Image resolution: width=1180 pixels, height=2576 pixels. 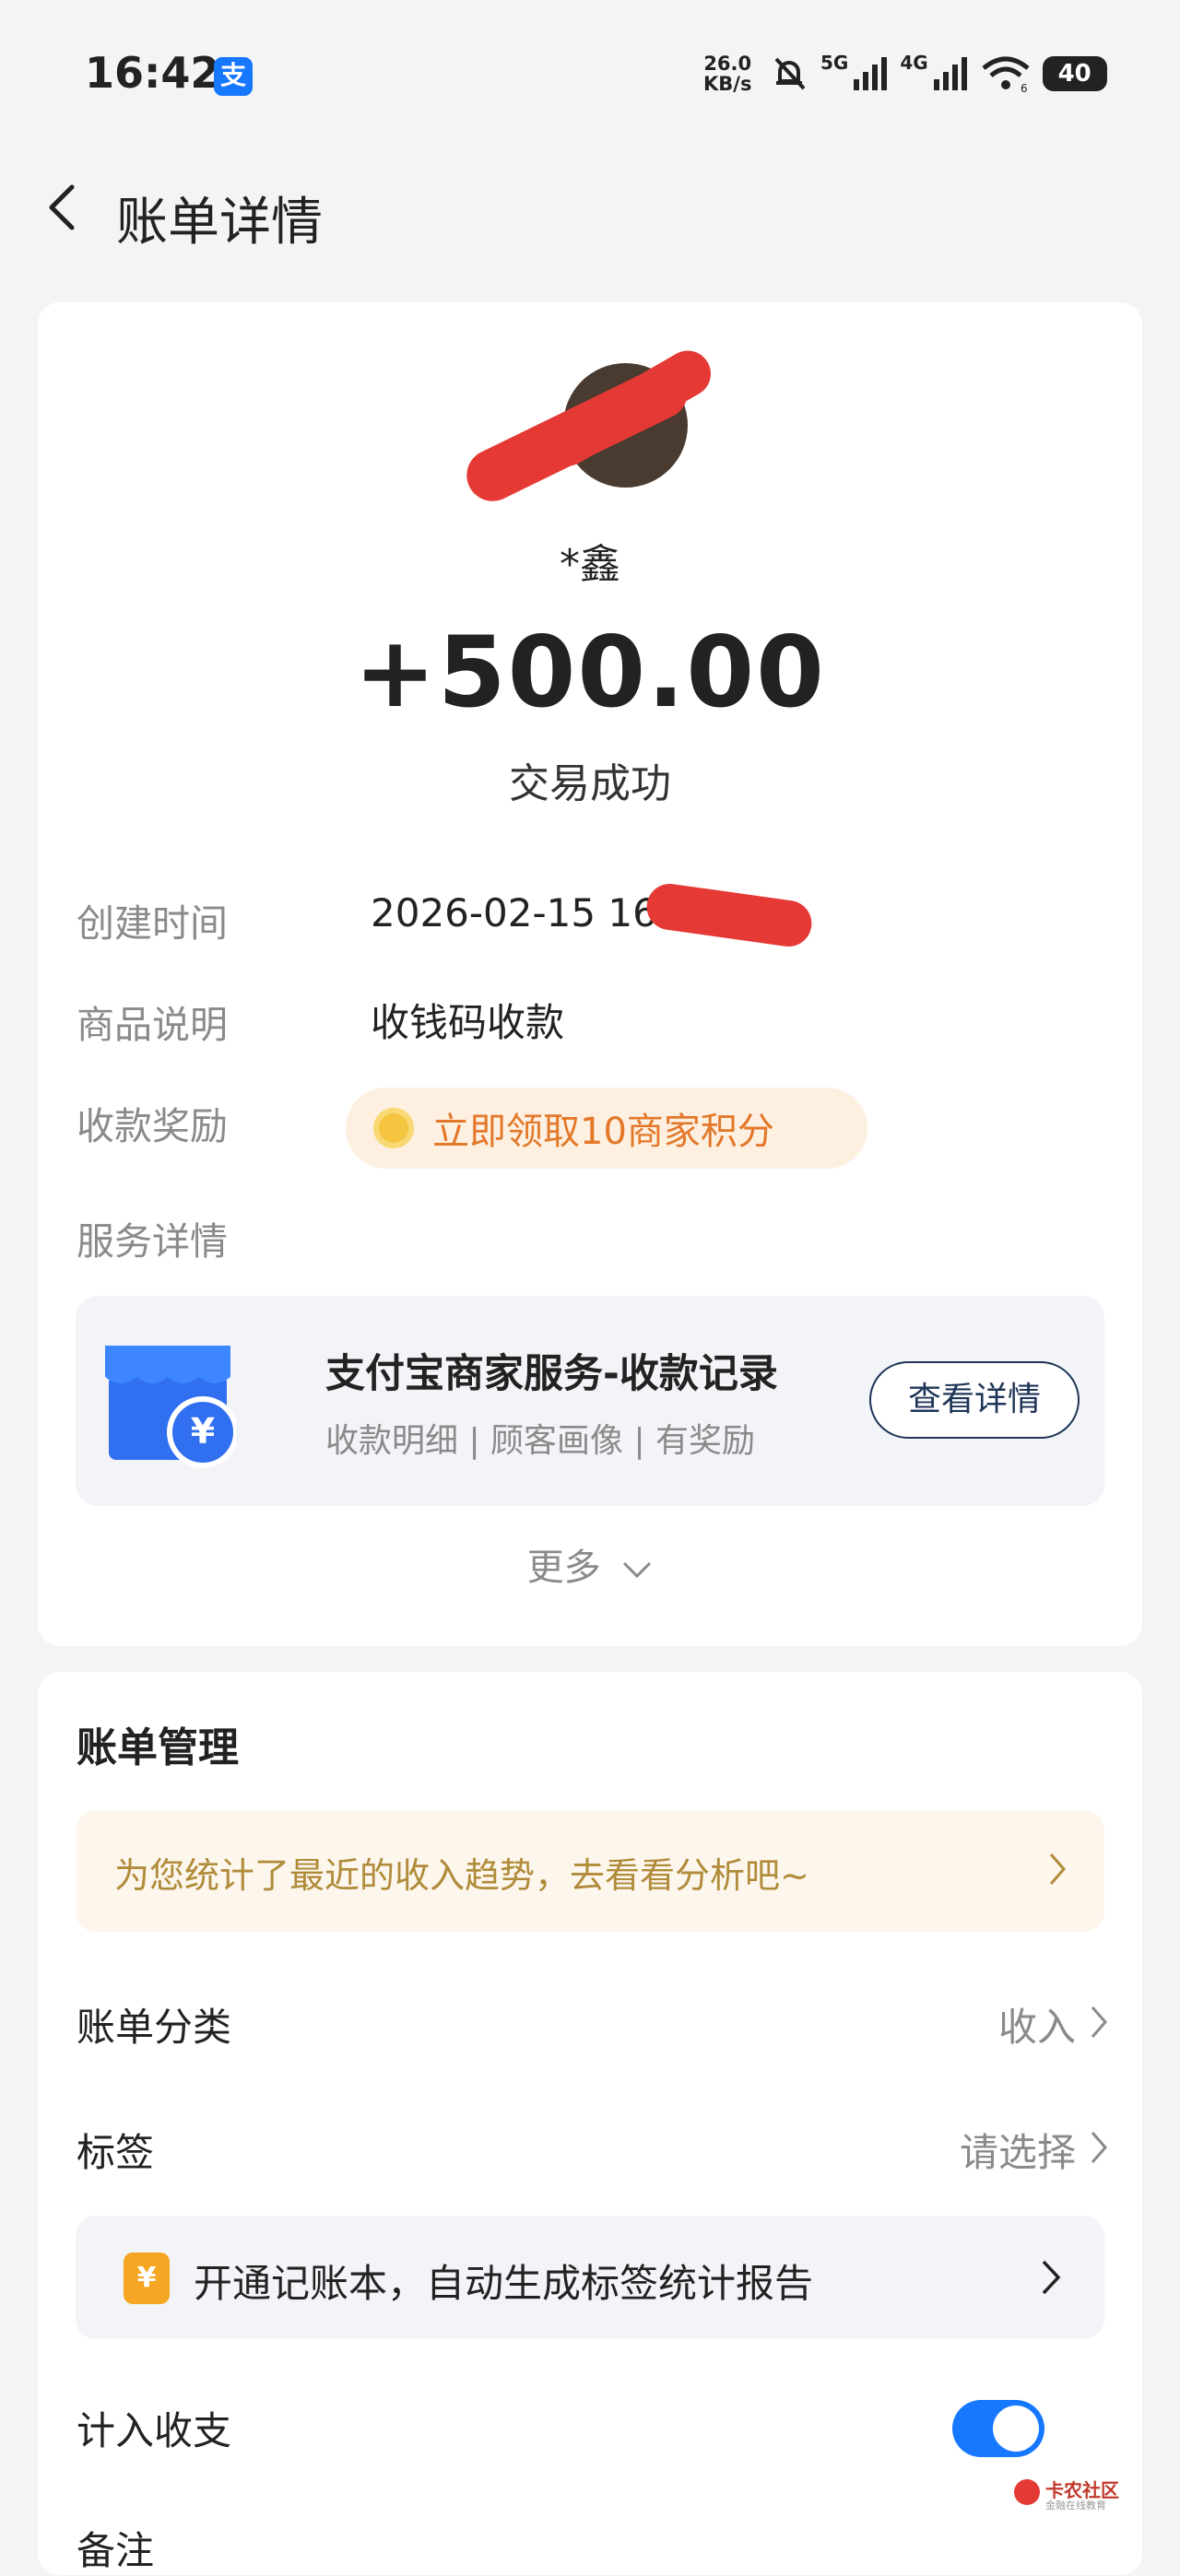 I want to click on claim-reward-button: 立即领取10商家积分, so click(x=606, y=1128).